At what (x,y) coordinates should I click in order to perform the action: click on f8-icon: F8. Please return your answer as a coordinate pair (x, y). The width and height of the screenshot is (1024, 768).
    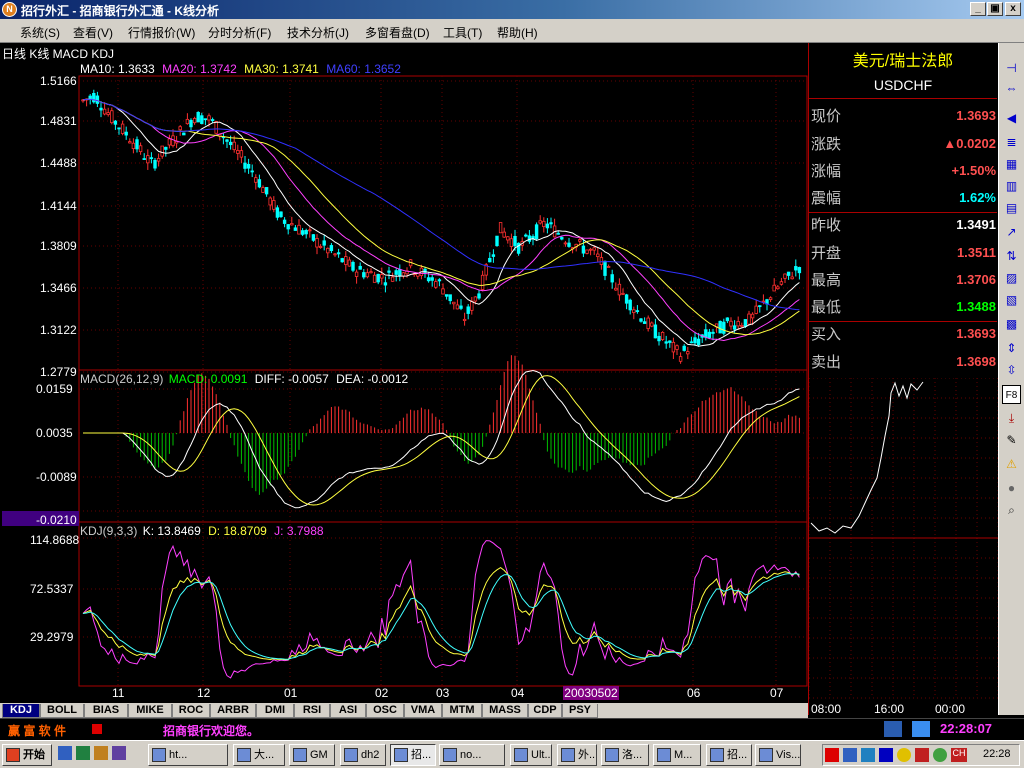
    Looking at the image, I should click on (1011, 394).